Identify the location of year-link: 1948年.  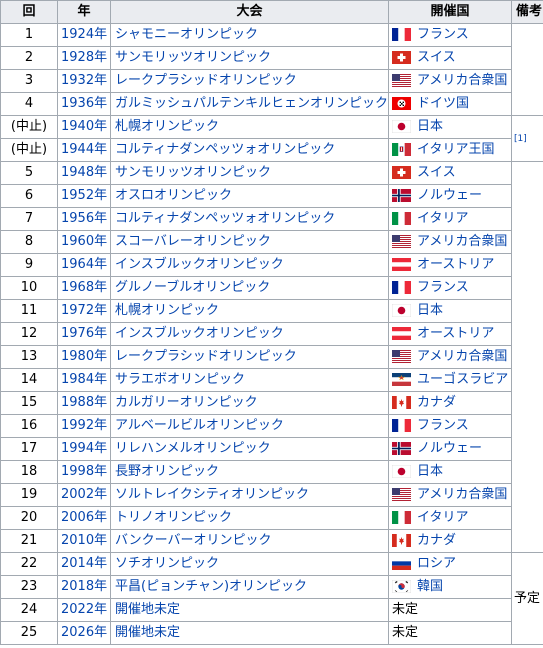
(84, 172).